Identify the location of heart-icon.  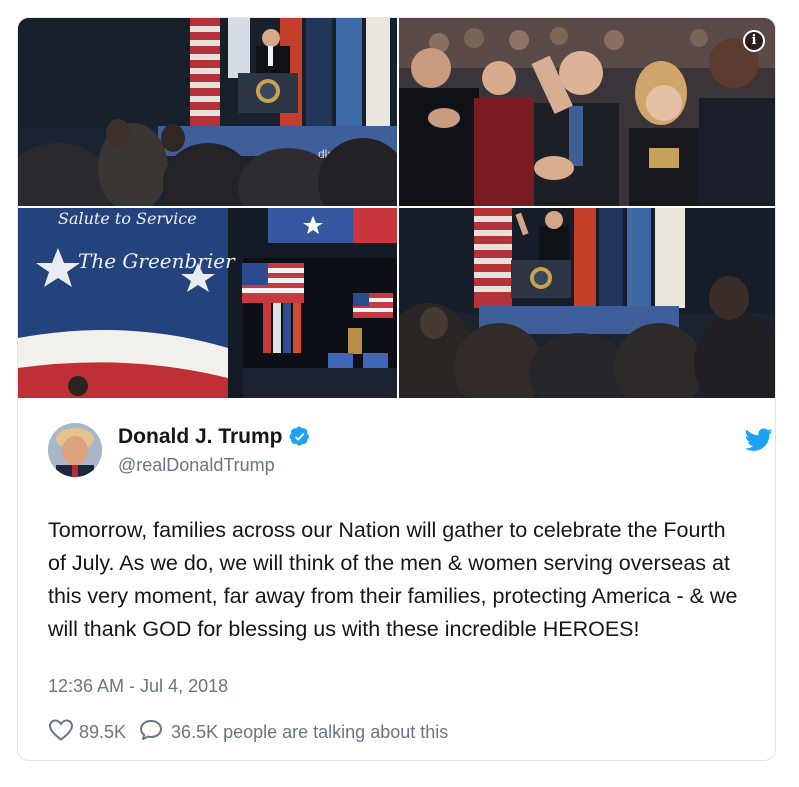
(61, 732).